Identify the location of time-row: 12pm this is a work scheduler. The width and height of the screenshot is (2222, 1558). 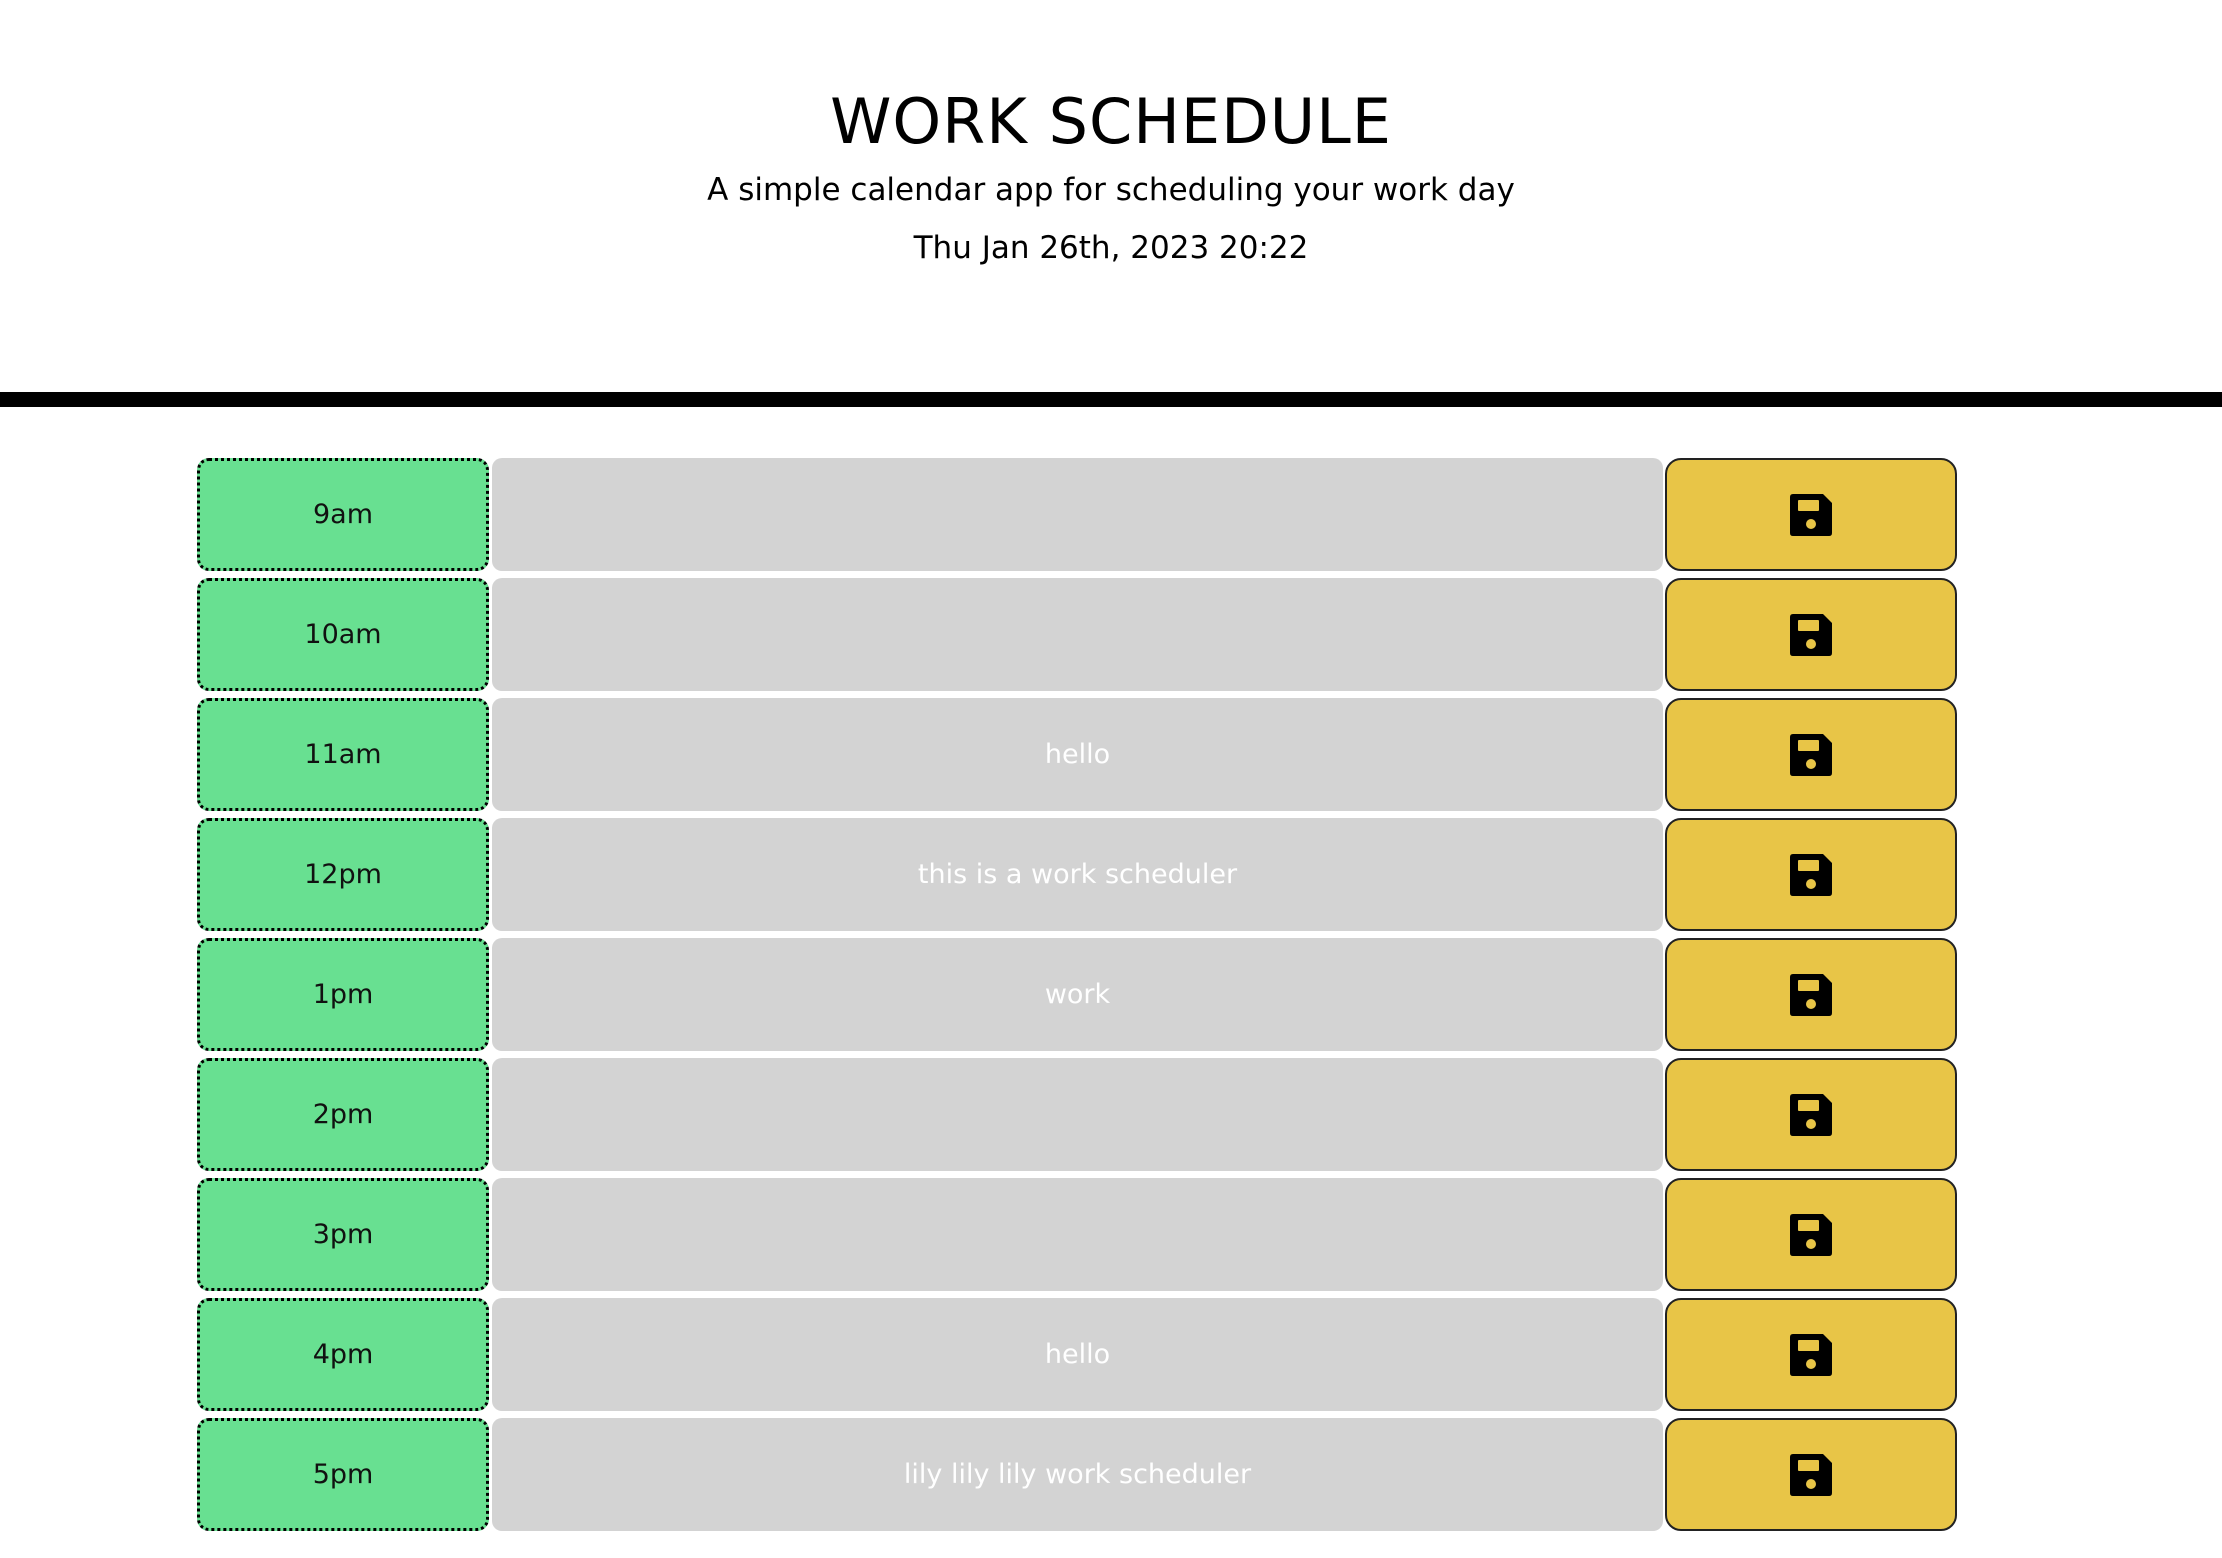
(1077, 874).